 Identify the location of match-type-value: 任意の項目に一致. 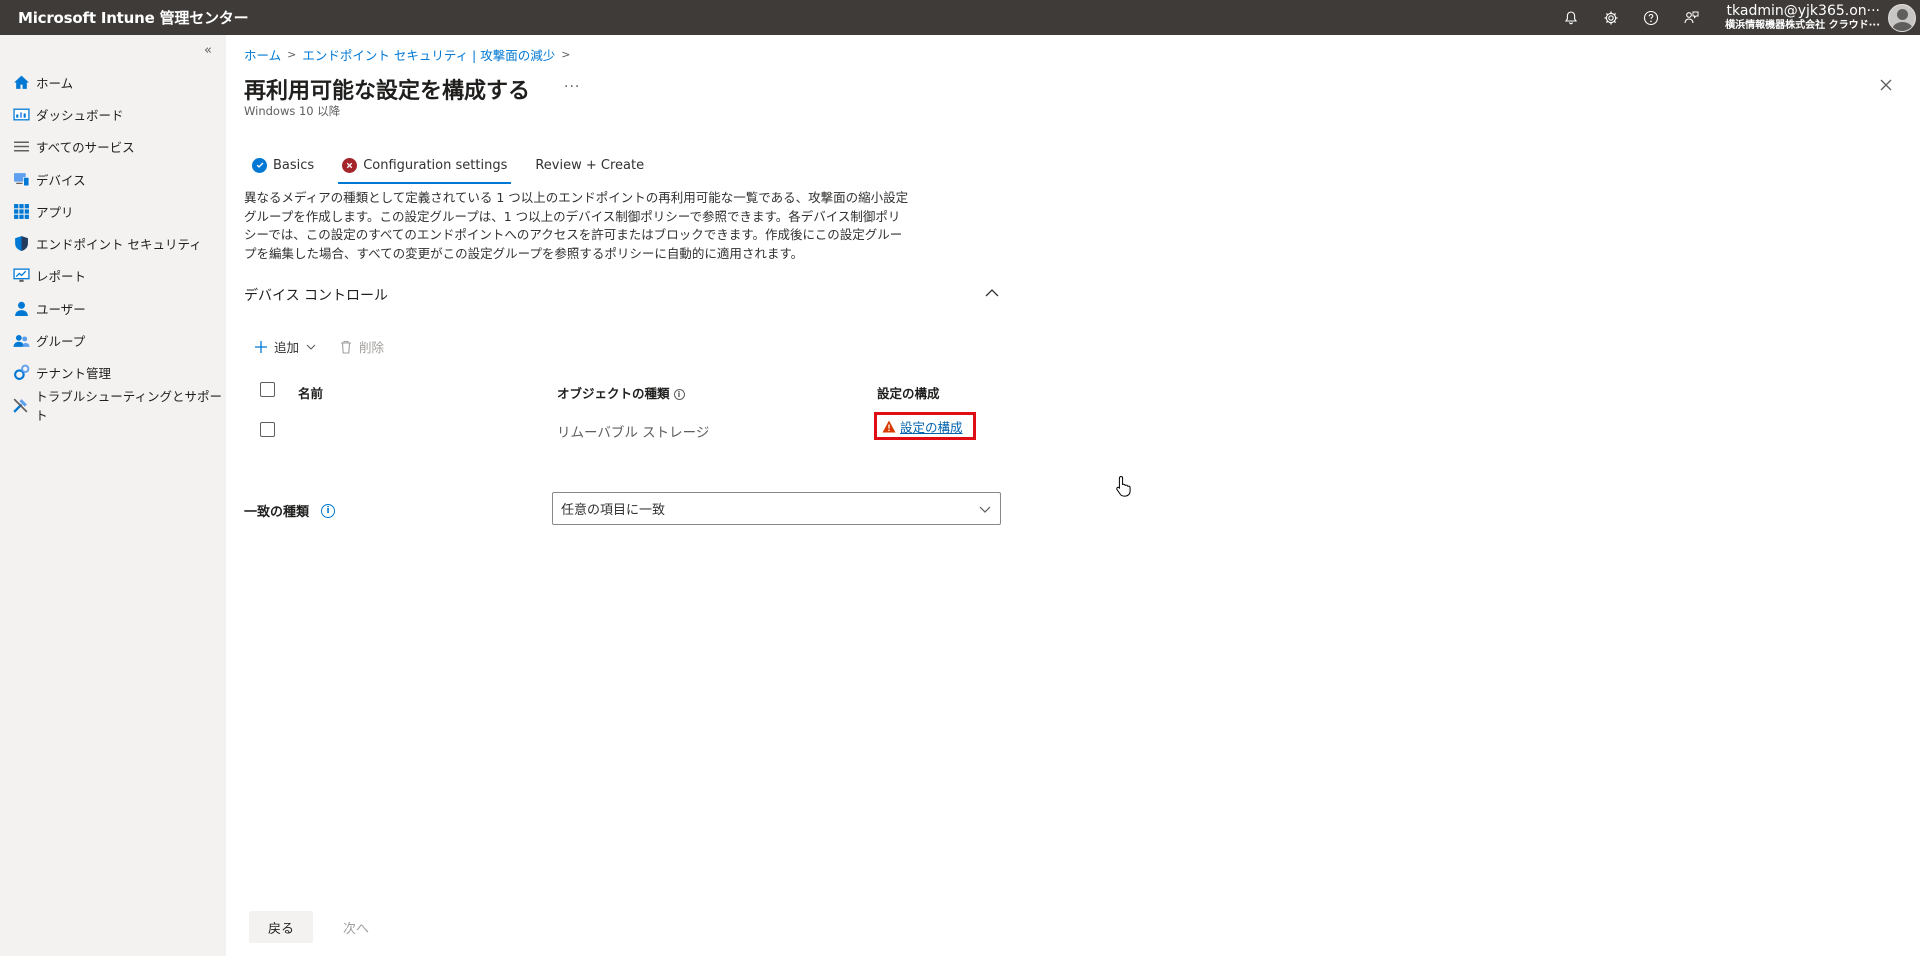
(613, 510).